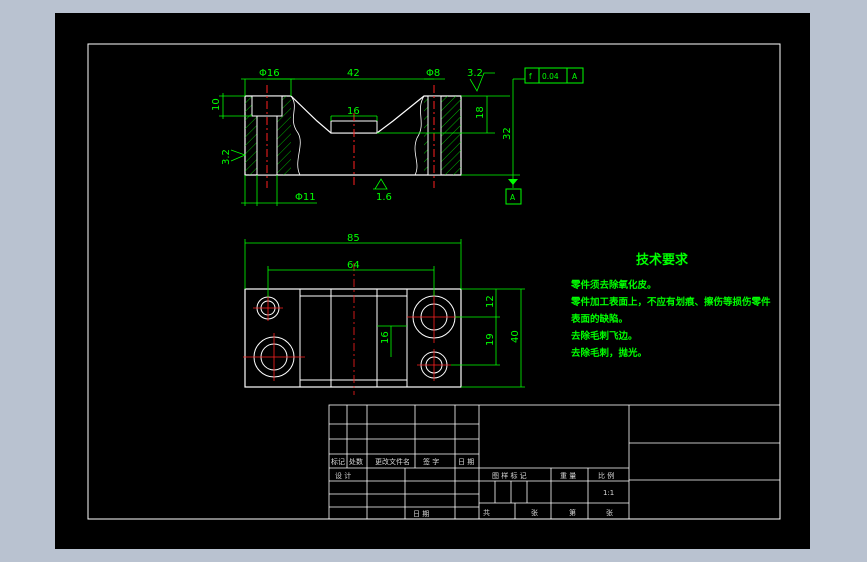 The height and width of the screenshot is (562, 867). I want to click on dim-roughness-left: 3.2, so click(226, 157).